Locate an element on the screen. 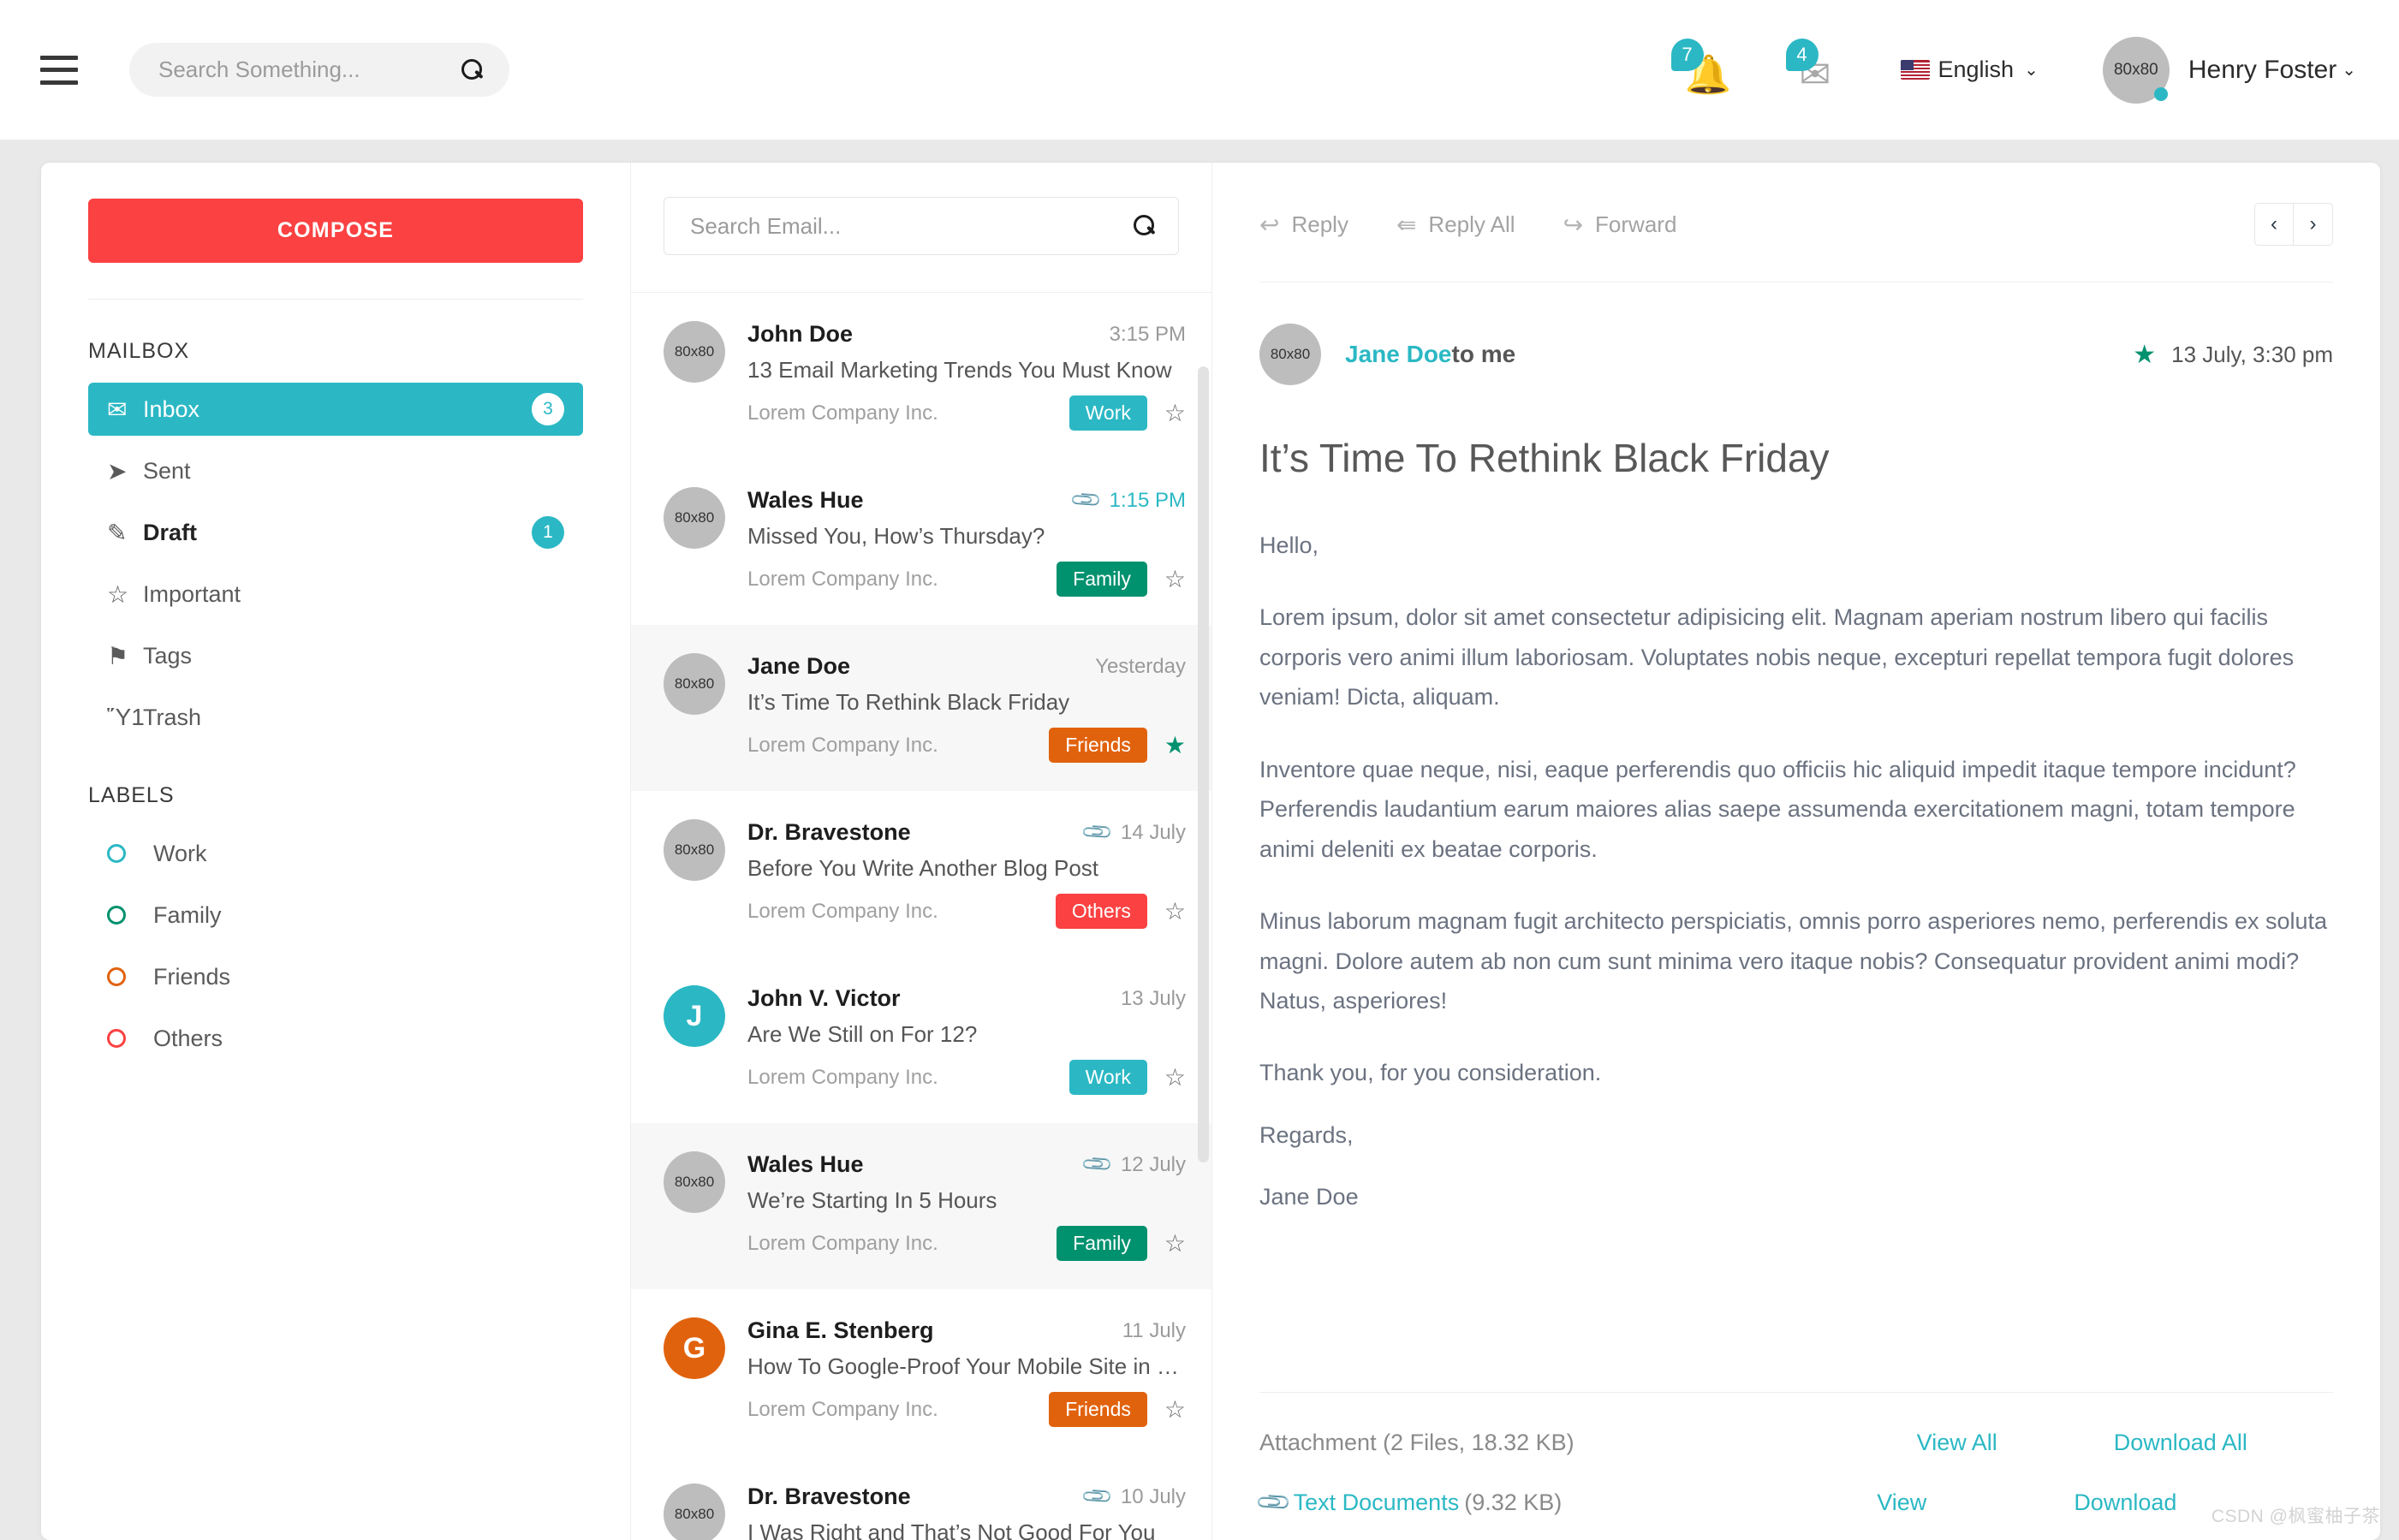  email-search-input is located at coordinates (912, 226).